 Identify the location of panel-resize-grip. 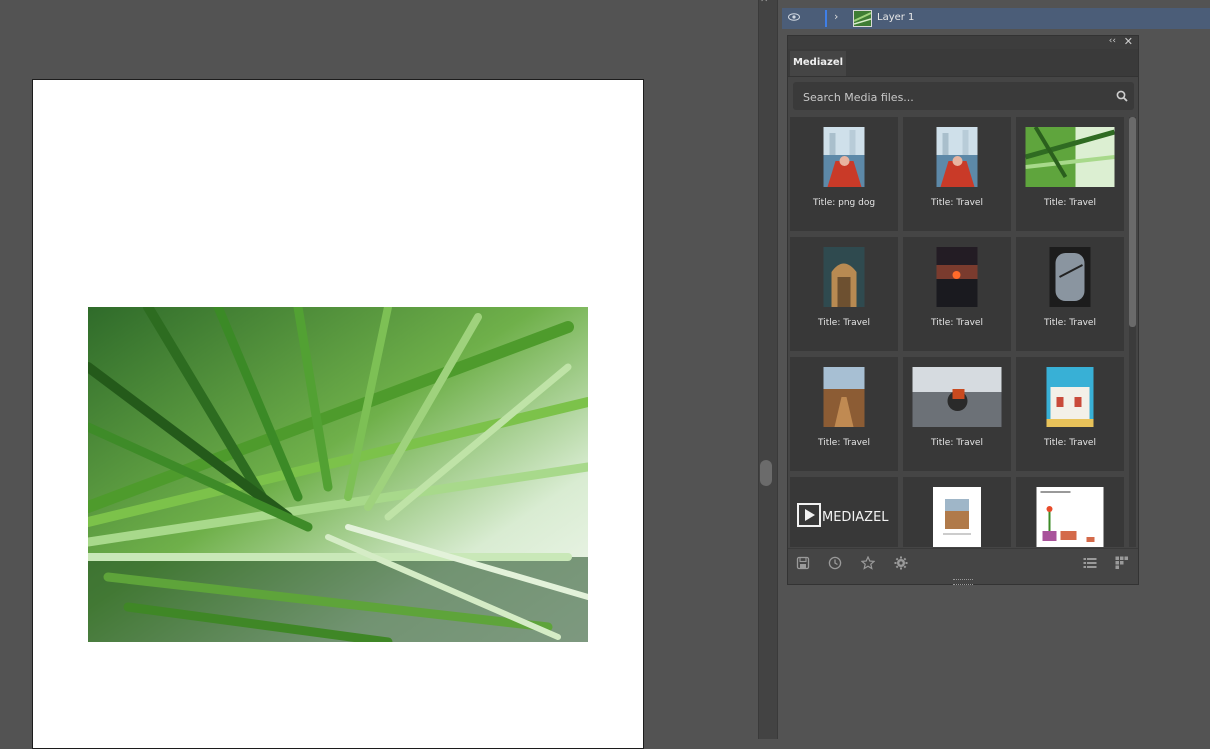
(963, 582).